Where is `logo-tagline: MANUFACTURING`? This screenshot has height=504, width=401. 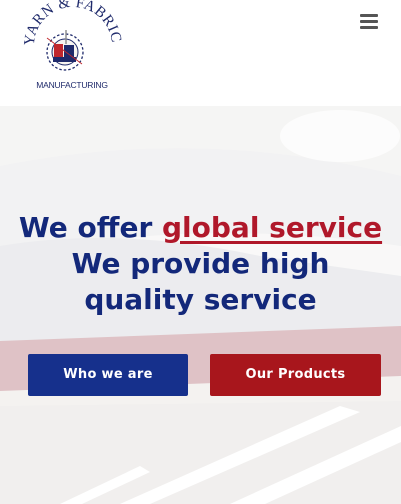
logo-tagline: MANUFACTURING is located at coordinates (72, 85).